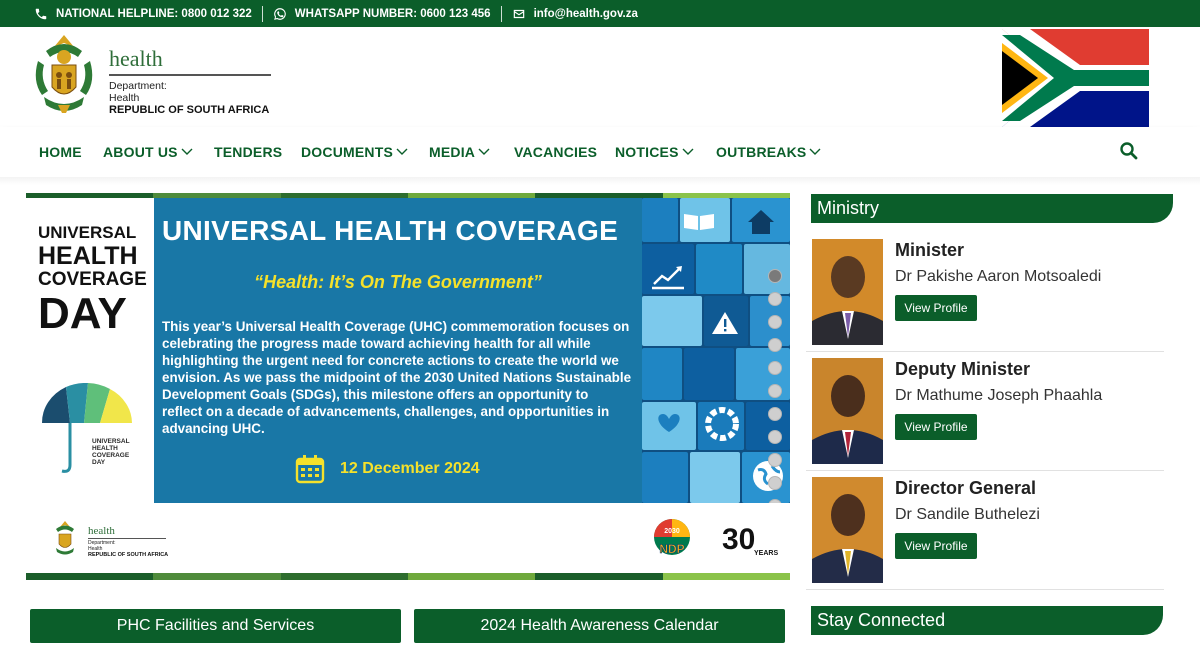 The width and height of the screenshot is (1200, 650). Describe the element at coordinates (992, 208) in the screenshot. I see `ministry-heading: Ministry` at that location.